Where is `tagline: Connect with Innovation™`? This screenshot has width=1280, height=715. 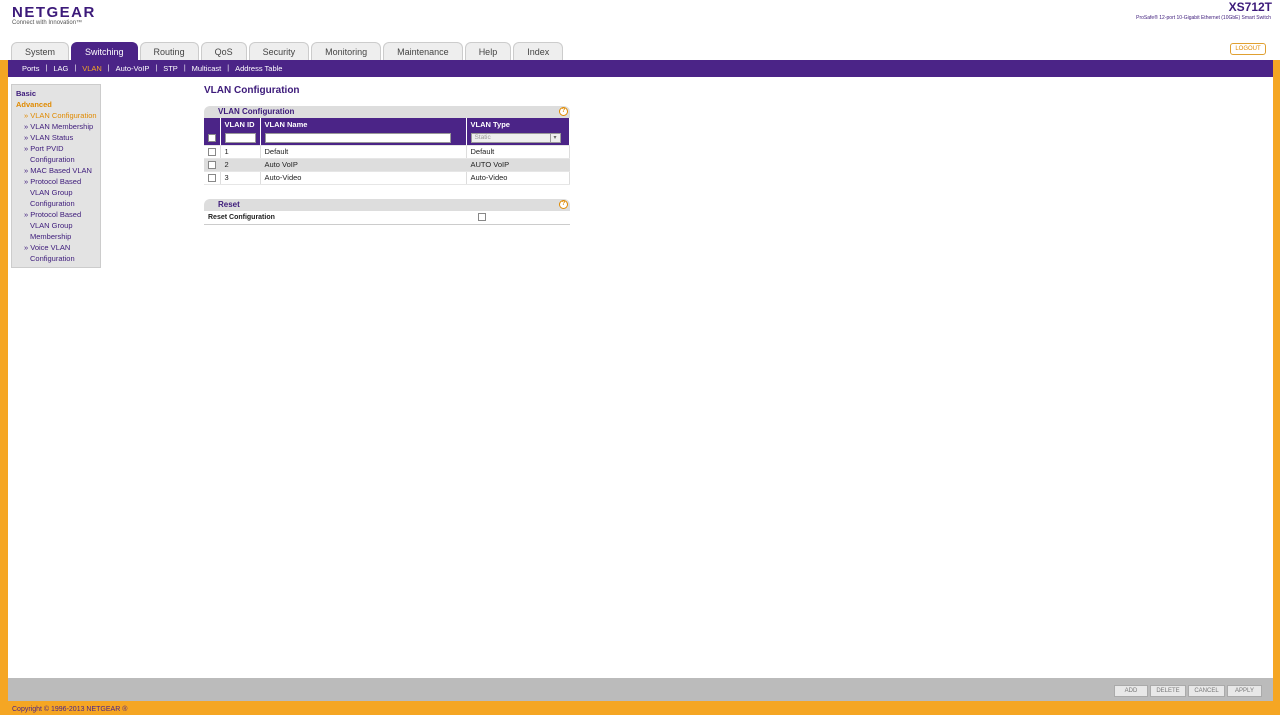 tagline: Connect with Innovation™ is located at coordinates (47, 23).